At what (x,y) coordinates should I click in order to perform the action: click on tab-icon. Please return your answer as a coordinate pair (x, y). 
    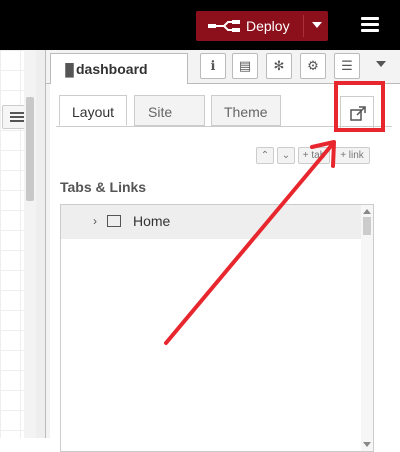
    Looking at the image, I should click on (114, 221).